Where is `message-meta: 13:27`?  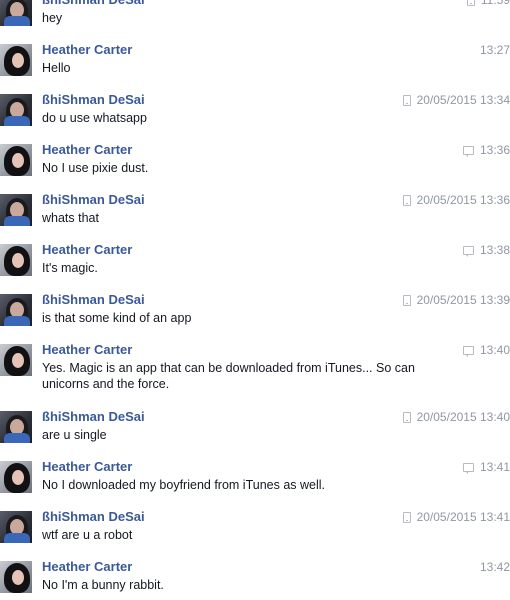 message-meta: 13:27 is located at coordinates (495, 50).